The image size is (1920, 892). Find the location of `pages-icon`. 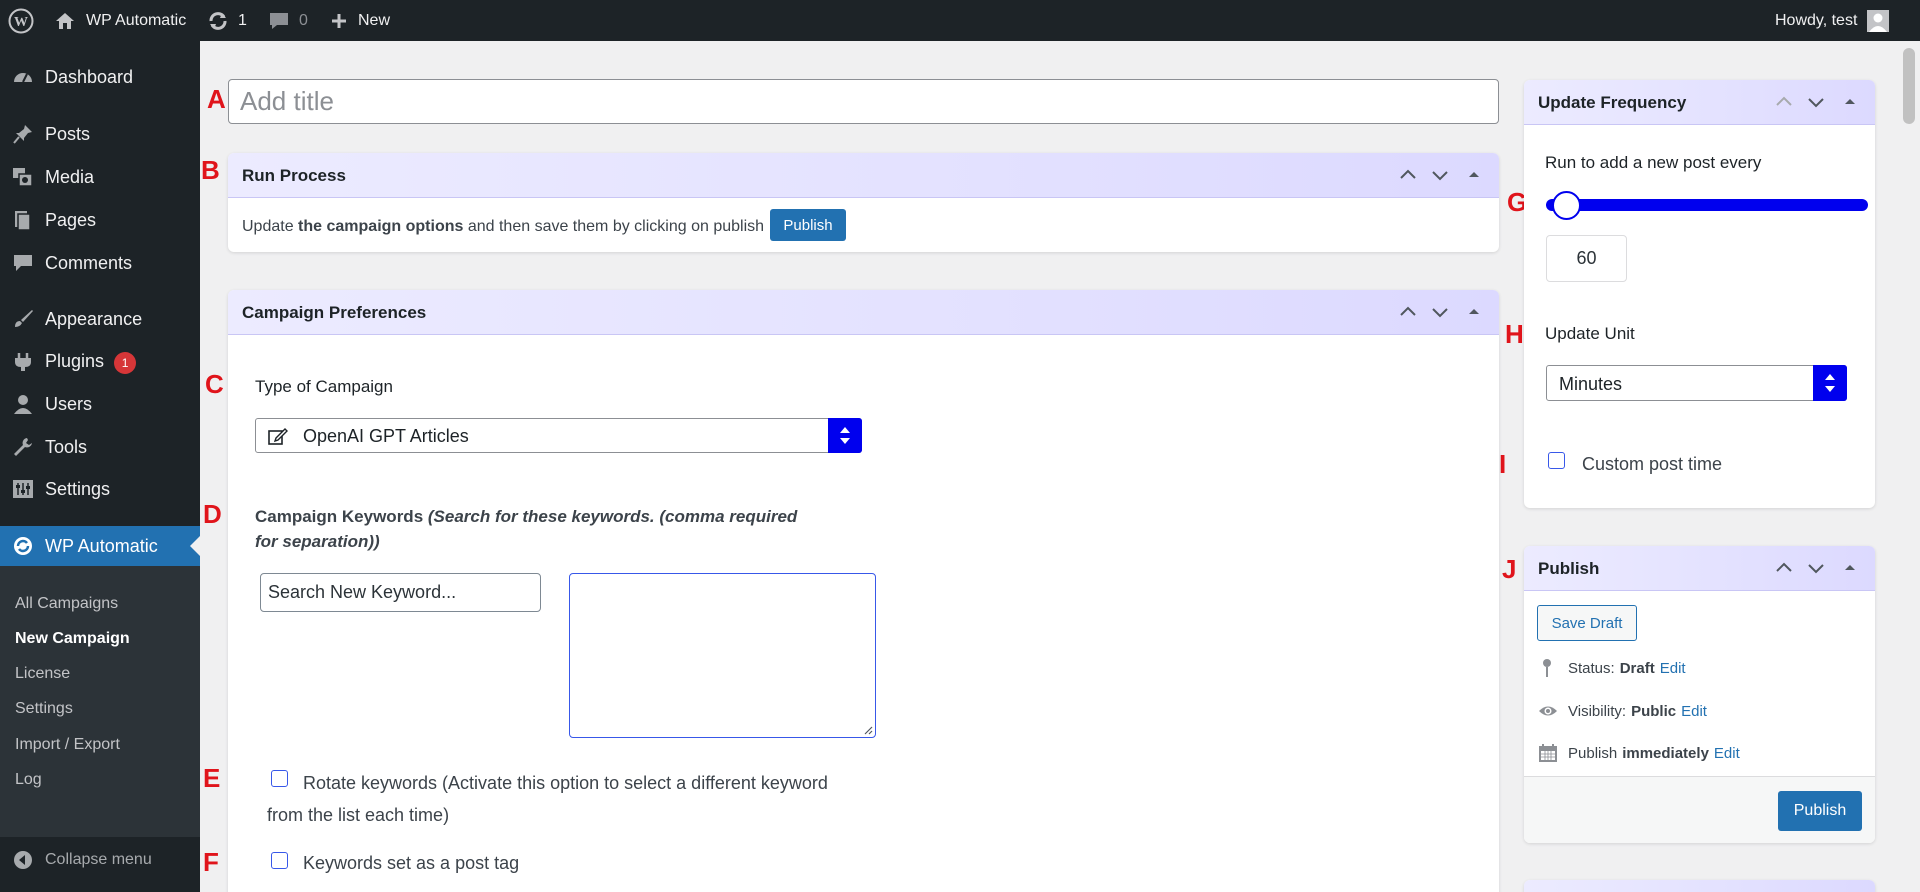

pages-icon is located at coordinates (23, 220).